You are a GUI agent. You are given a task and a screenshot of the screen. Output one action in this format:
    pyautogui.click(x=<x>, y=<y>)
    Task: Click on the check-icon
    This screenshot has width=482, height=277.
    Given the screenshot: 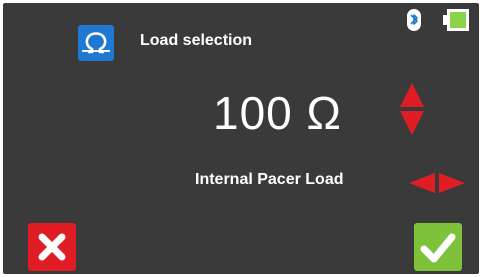 What is the action you would take?
    pyautogui.click(x=438, y=248)
    